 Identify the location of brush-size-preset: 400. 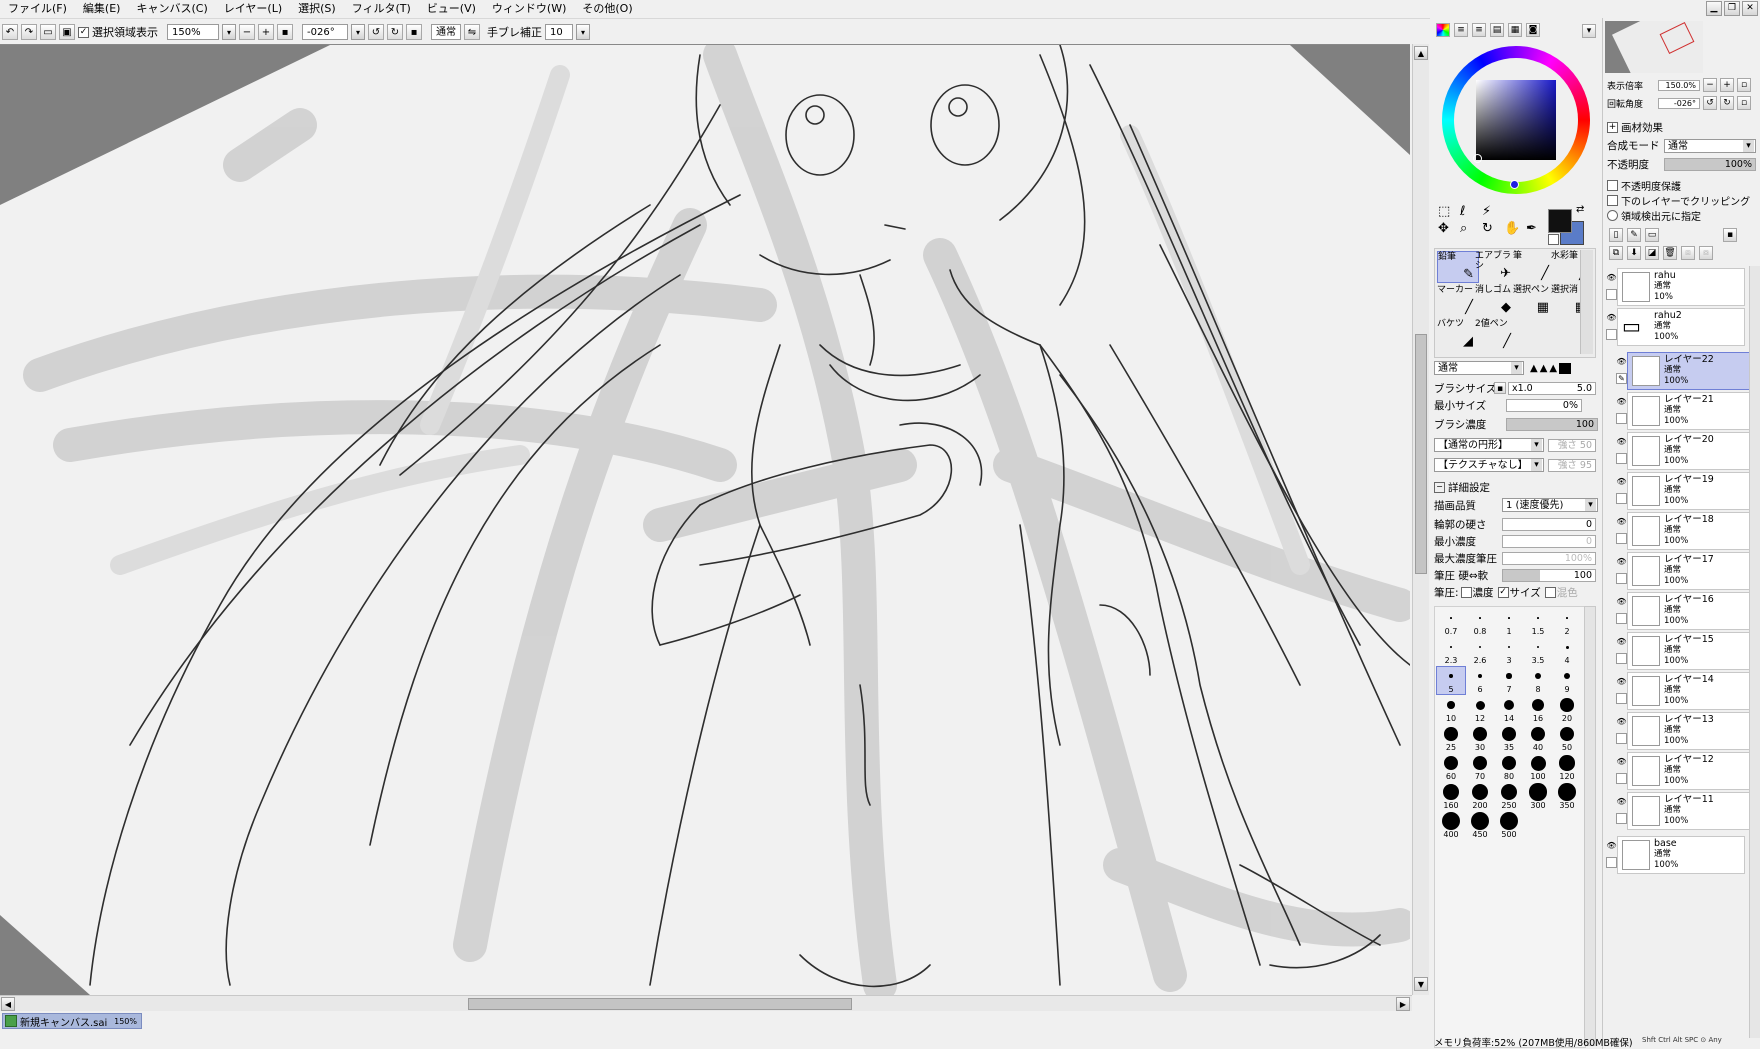
(1451, 825).